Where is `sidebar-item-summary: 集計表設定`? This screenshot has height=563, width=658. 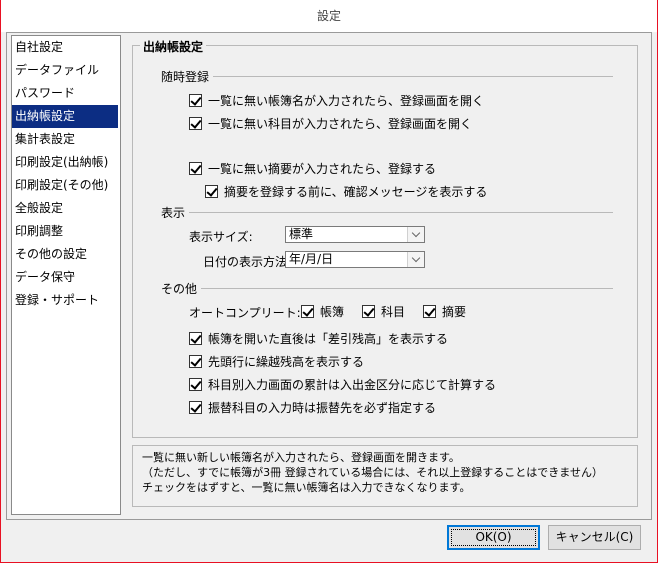 sidebar-item-summary: 集計表設定 is located at coordinates (66, 139).